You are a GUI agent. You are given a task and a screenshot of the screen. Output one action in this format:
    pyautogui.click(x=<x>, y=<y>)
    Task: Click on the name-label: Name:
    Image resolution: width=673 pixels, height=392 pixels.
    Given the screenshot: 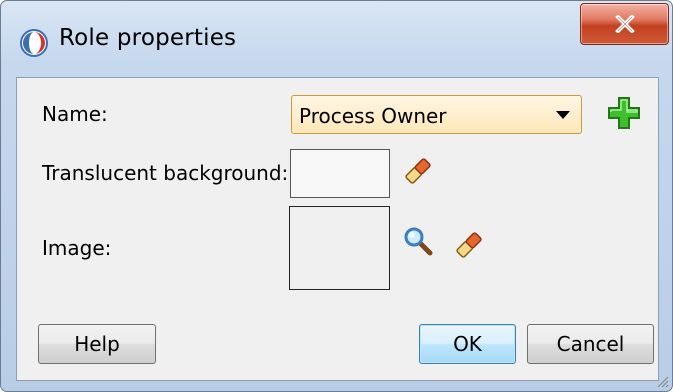 What is the action you would take?
    pyautogui.click(x=75, y=114)
    